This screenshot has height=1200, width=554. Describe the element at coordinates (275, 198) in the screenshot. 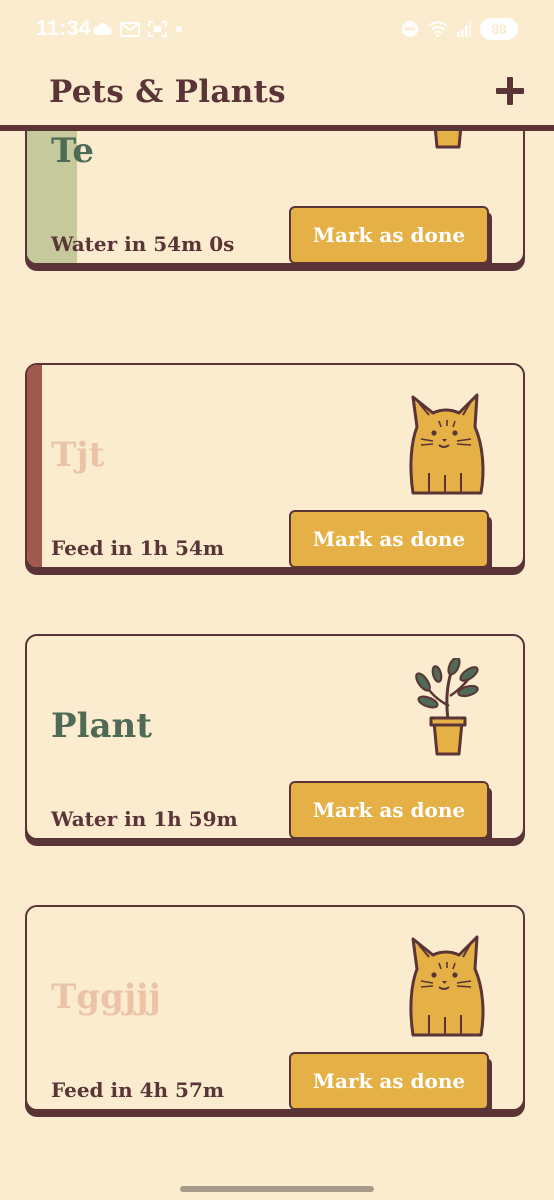

I see `reminder-card-te: Te Water in 54m 0s Mark as done` at that location.